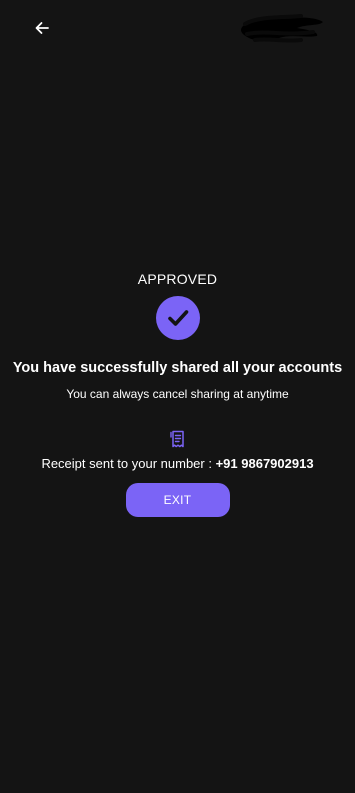  I want to click on redacted-logo, so click(282, 28).